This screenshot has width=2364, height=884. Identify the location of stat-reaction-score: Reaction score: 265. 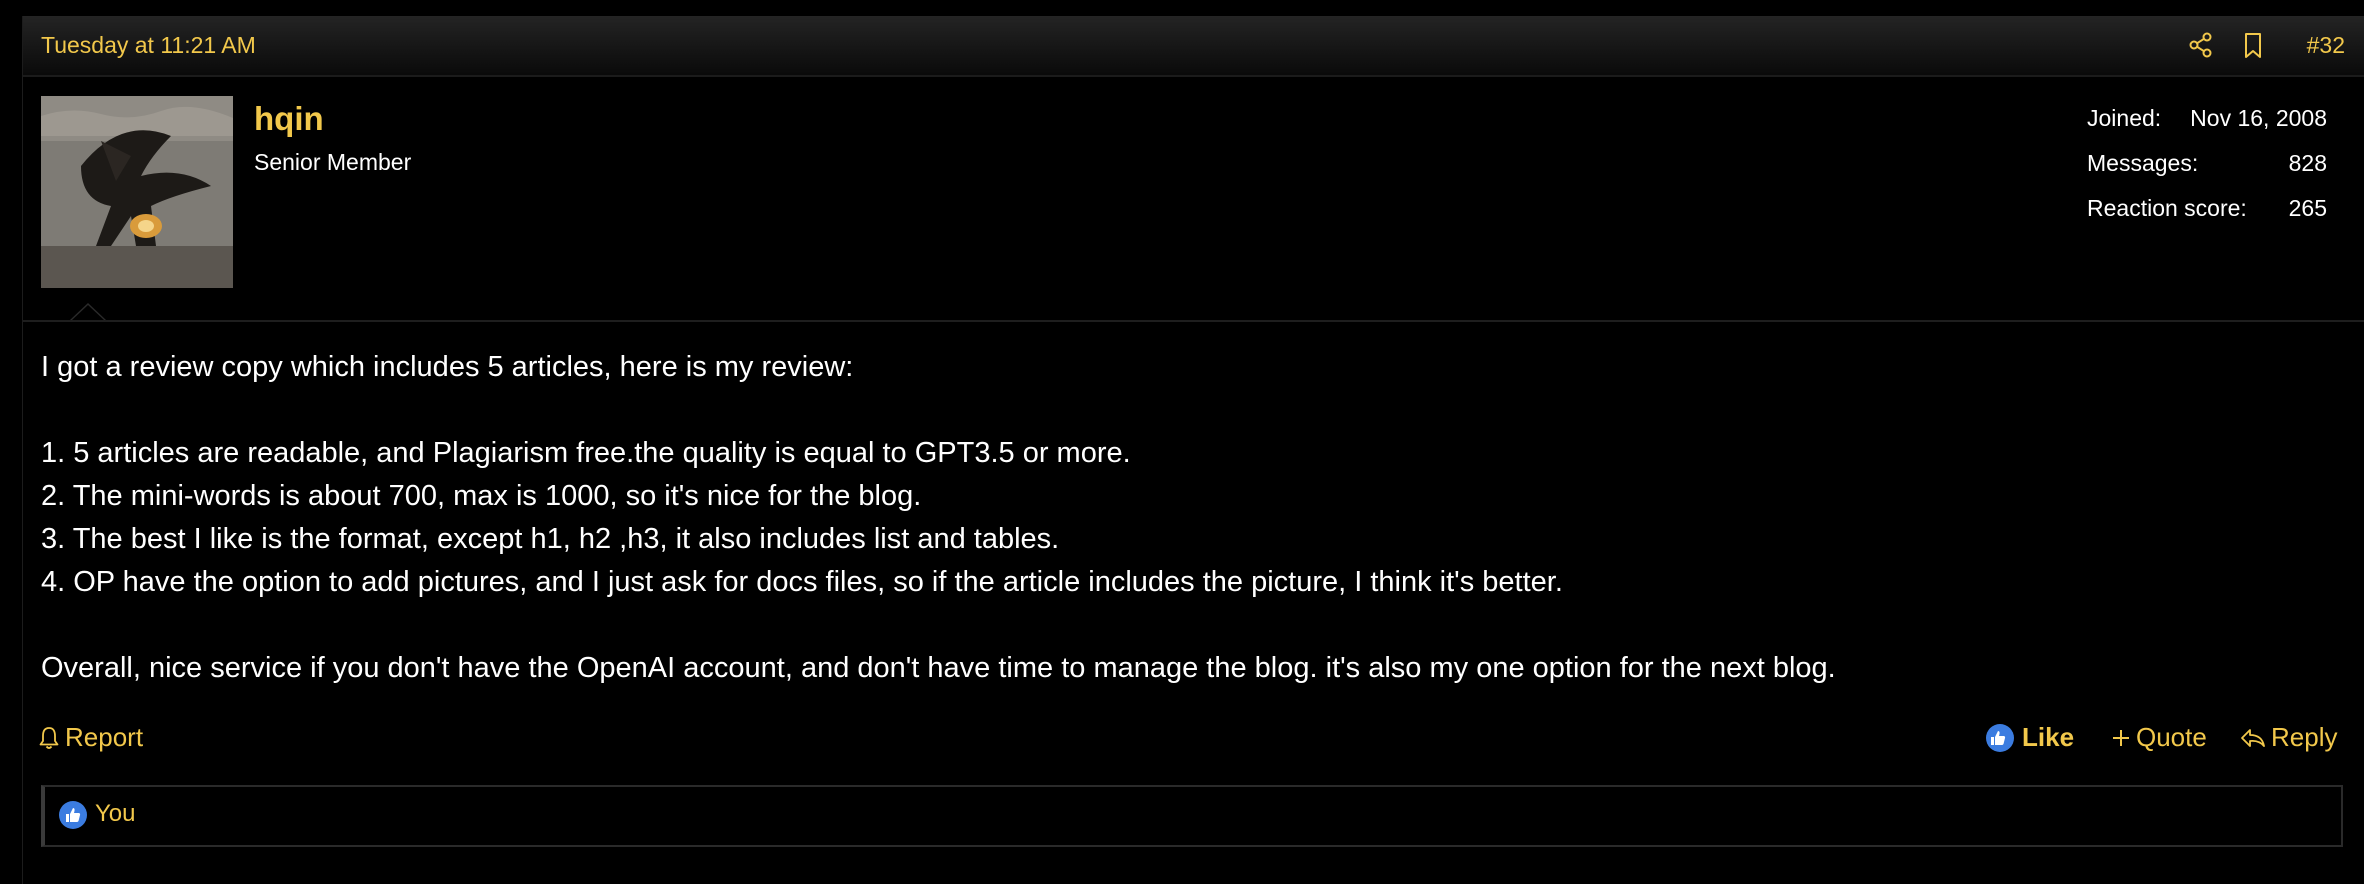
(2207, 217).